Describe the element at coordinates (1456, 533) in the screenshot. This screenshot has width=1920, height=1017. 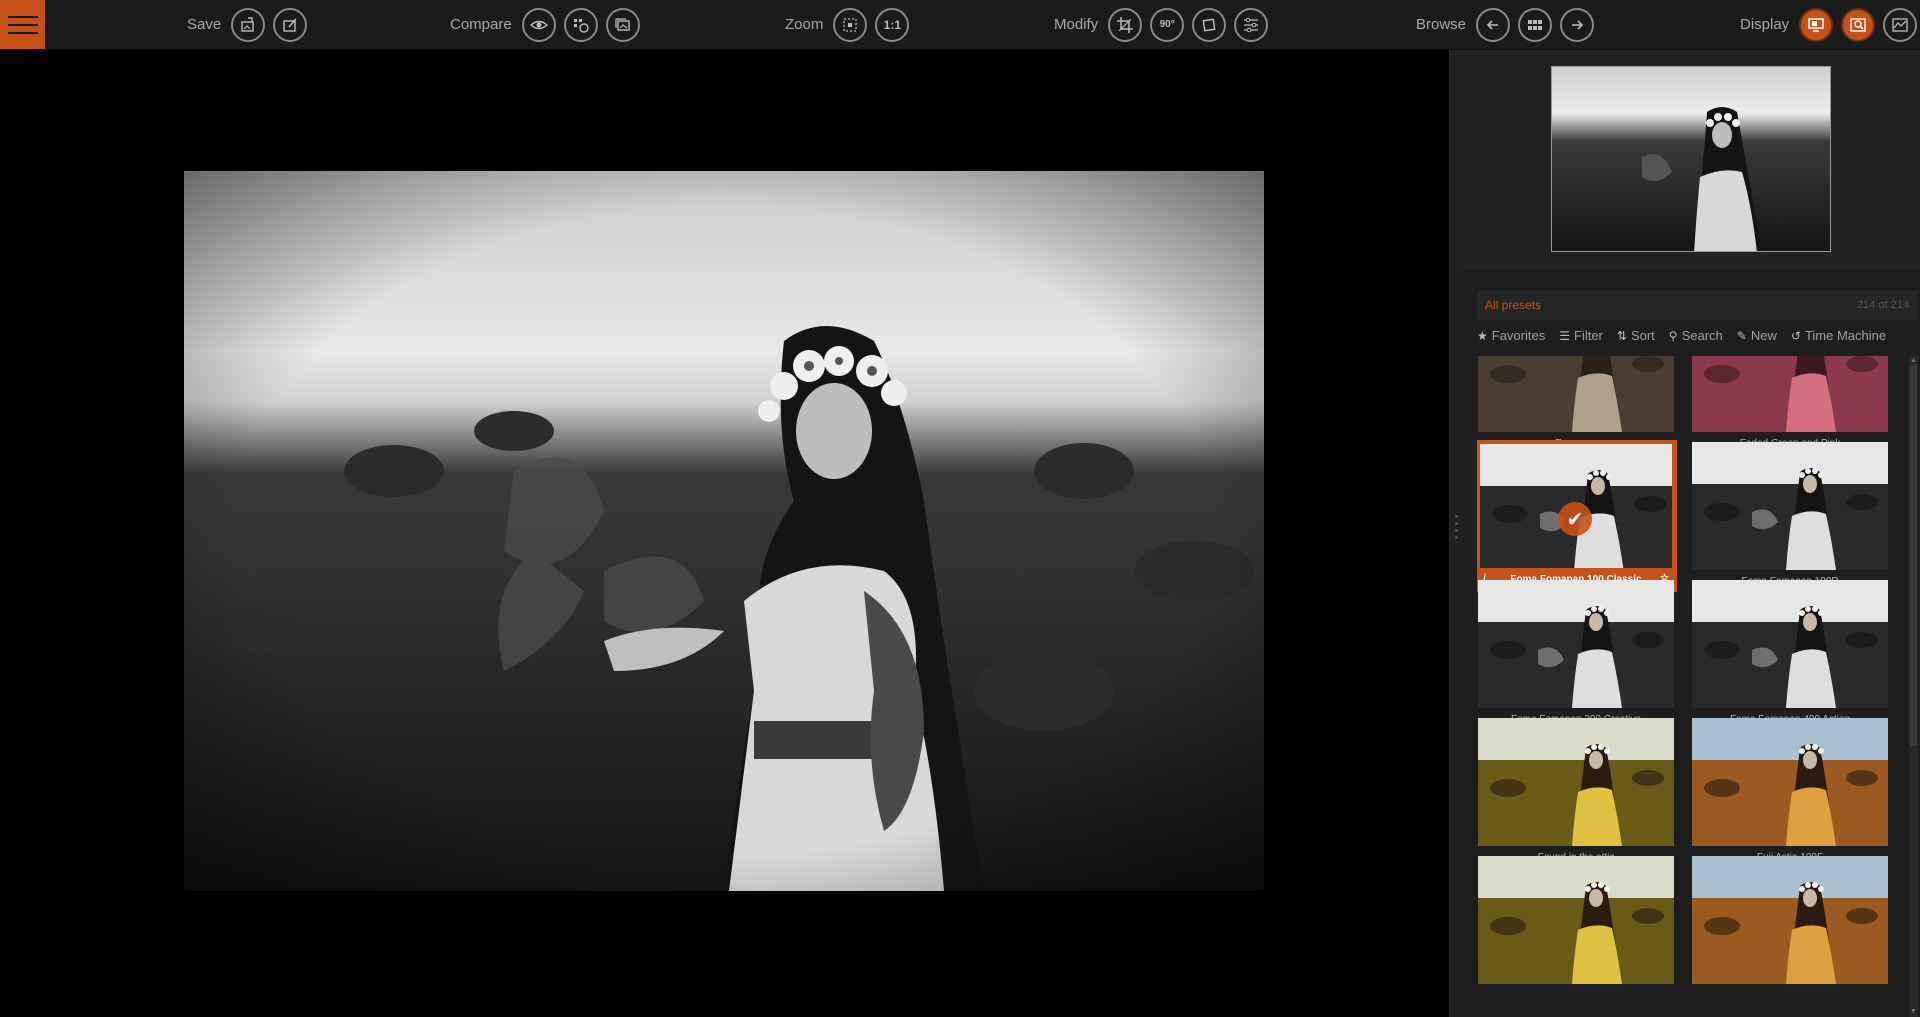
I see `panel-resize-handle` at that location.